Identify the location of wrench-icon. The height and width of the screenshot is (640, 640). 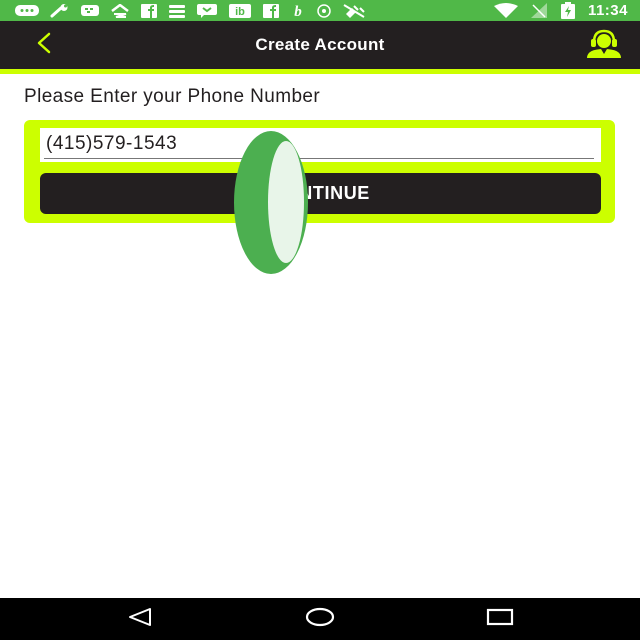
(60, 10).